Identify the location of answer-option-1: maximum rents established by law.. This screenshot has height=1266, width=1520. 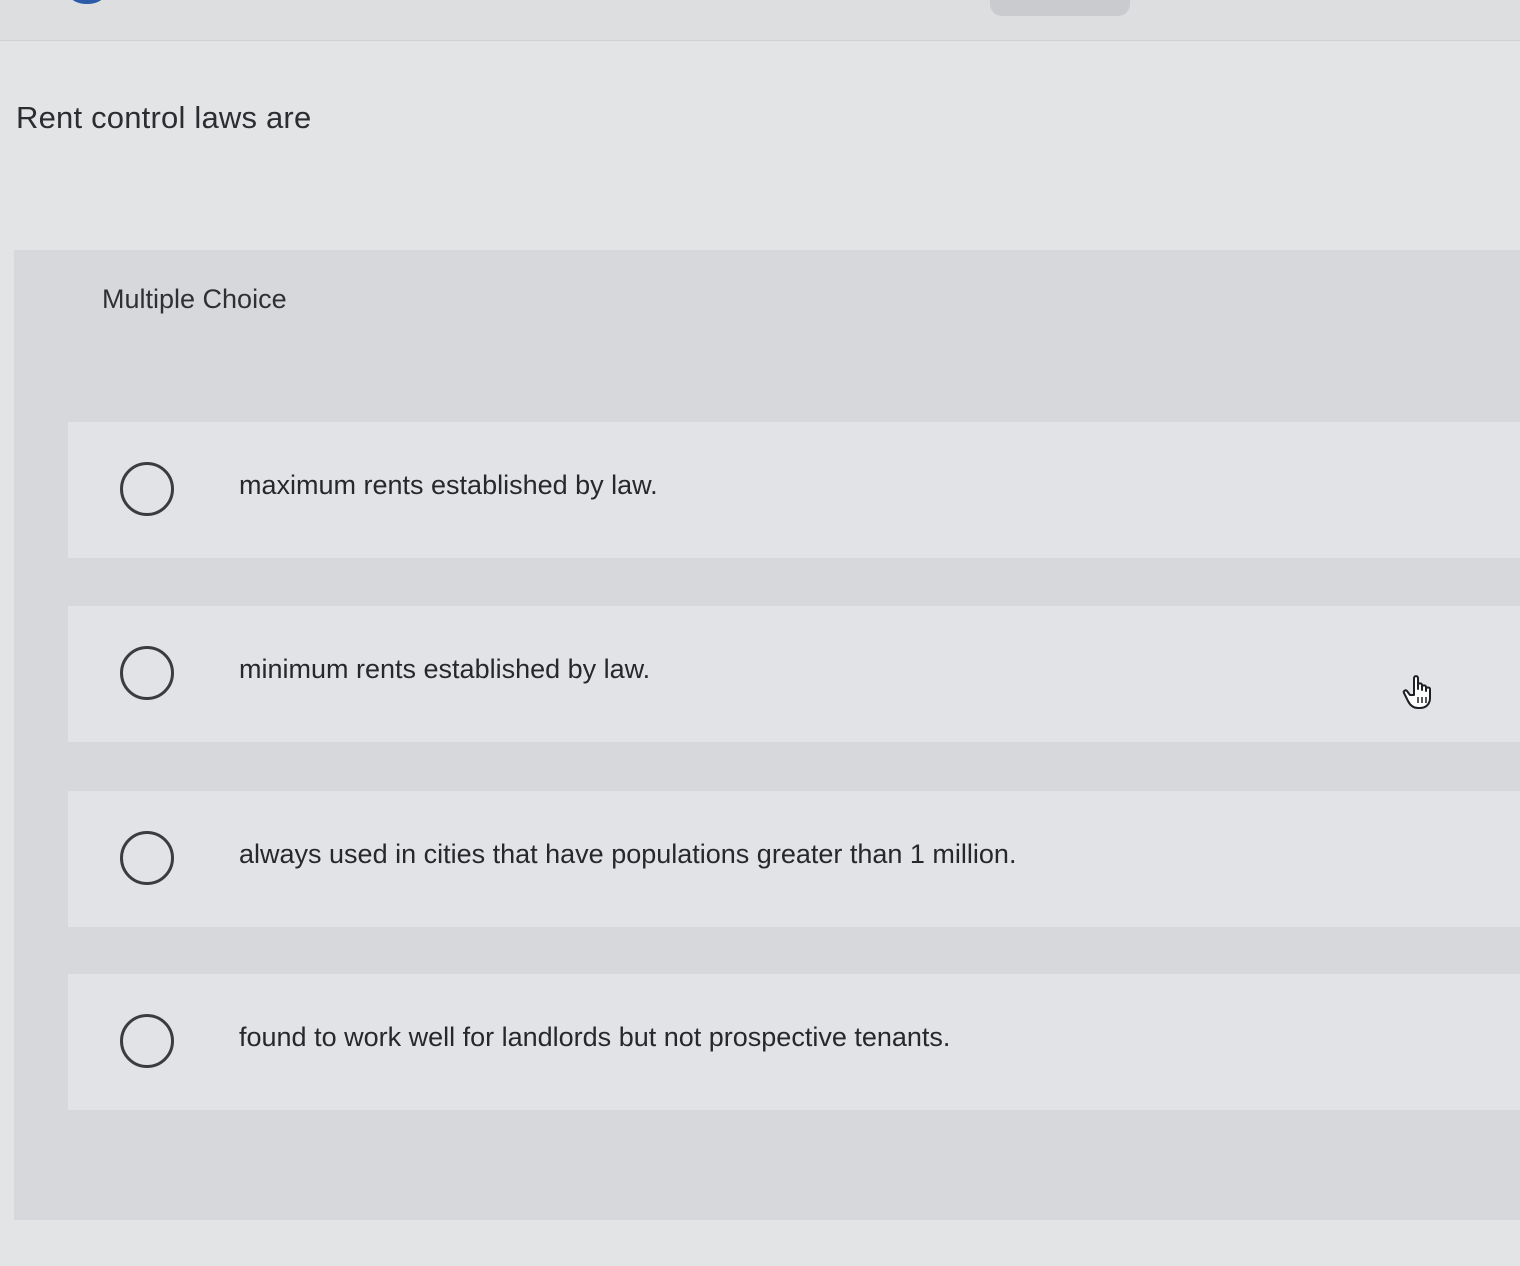
(794, 490).